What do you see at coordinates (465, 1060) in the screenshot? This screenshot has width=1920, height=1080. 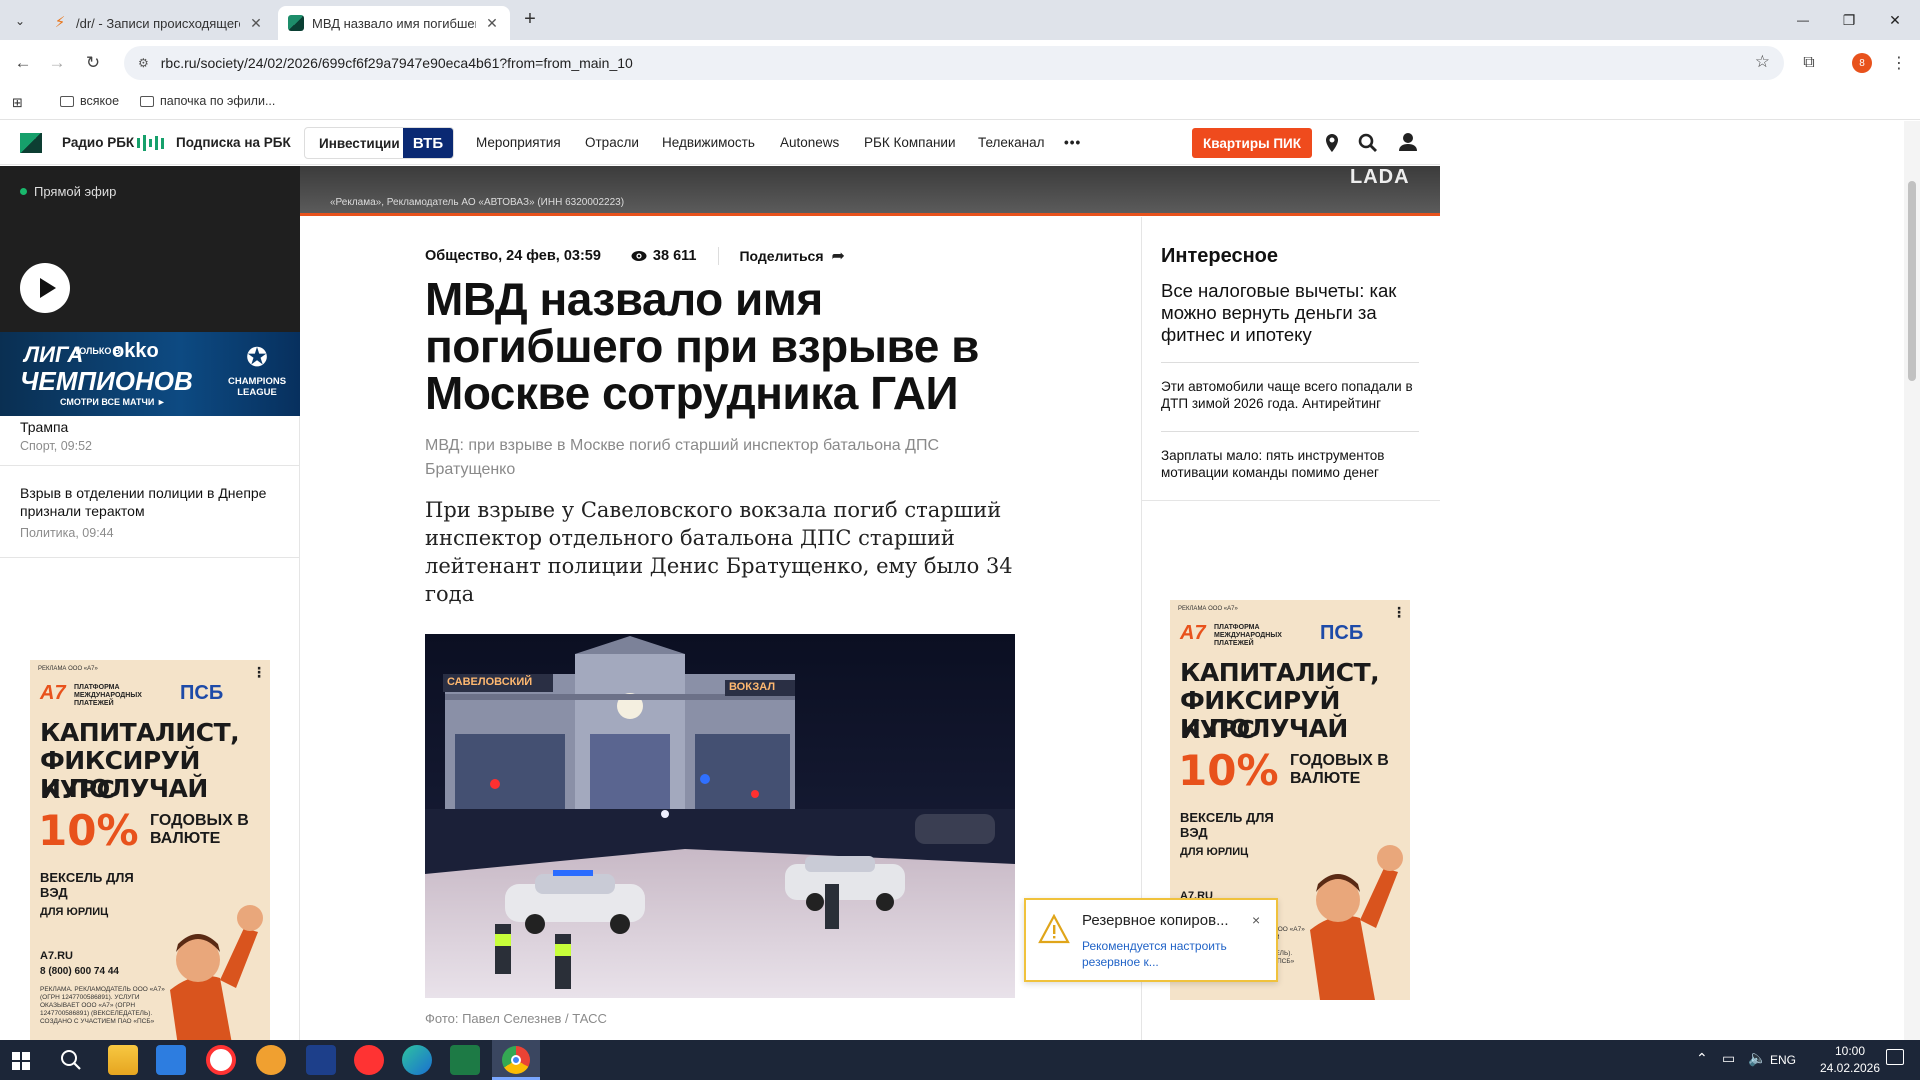 I see `excel-icon` at bounding box center [465, 1060].